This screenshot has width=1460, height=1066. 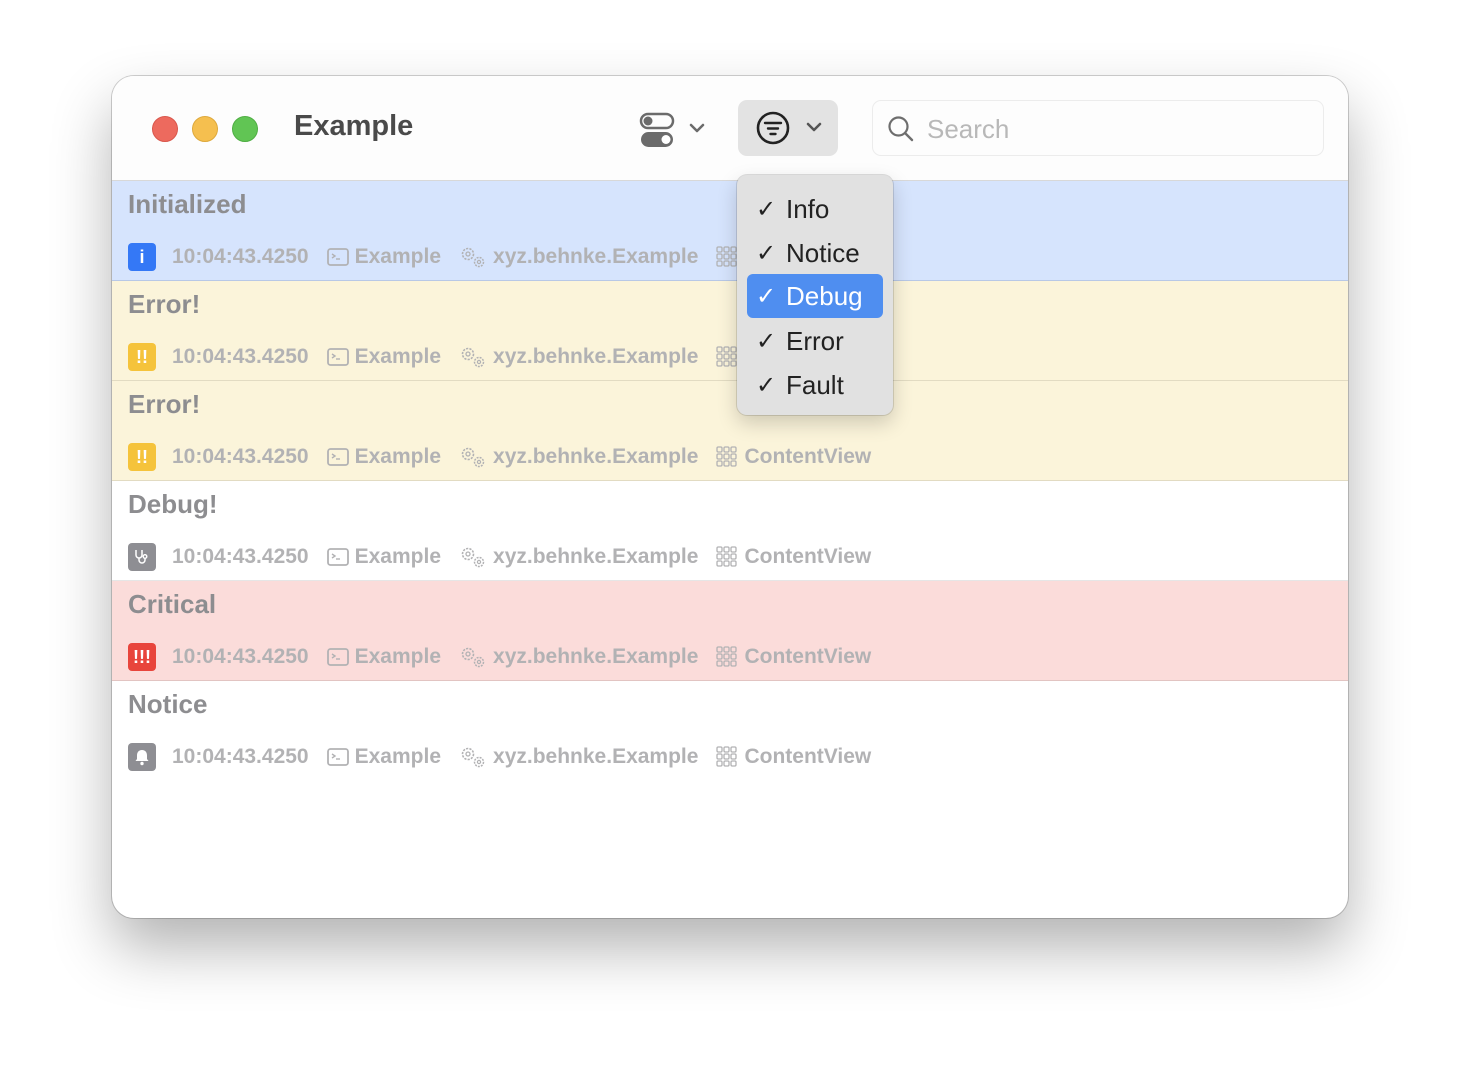 I want to click on window-title: Example, so click(x=354, y=126).